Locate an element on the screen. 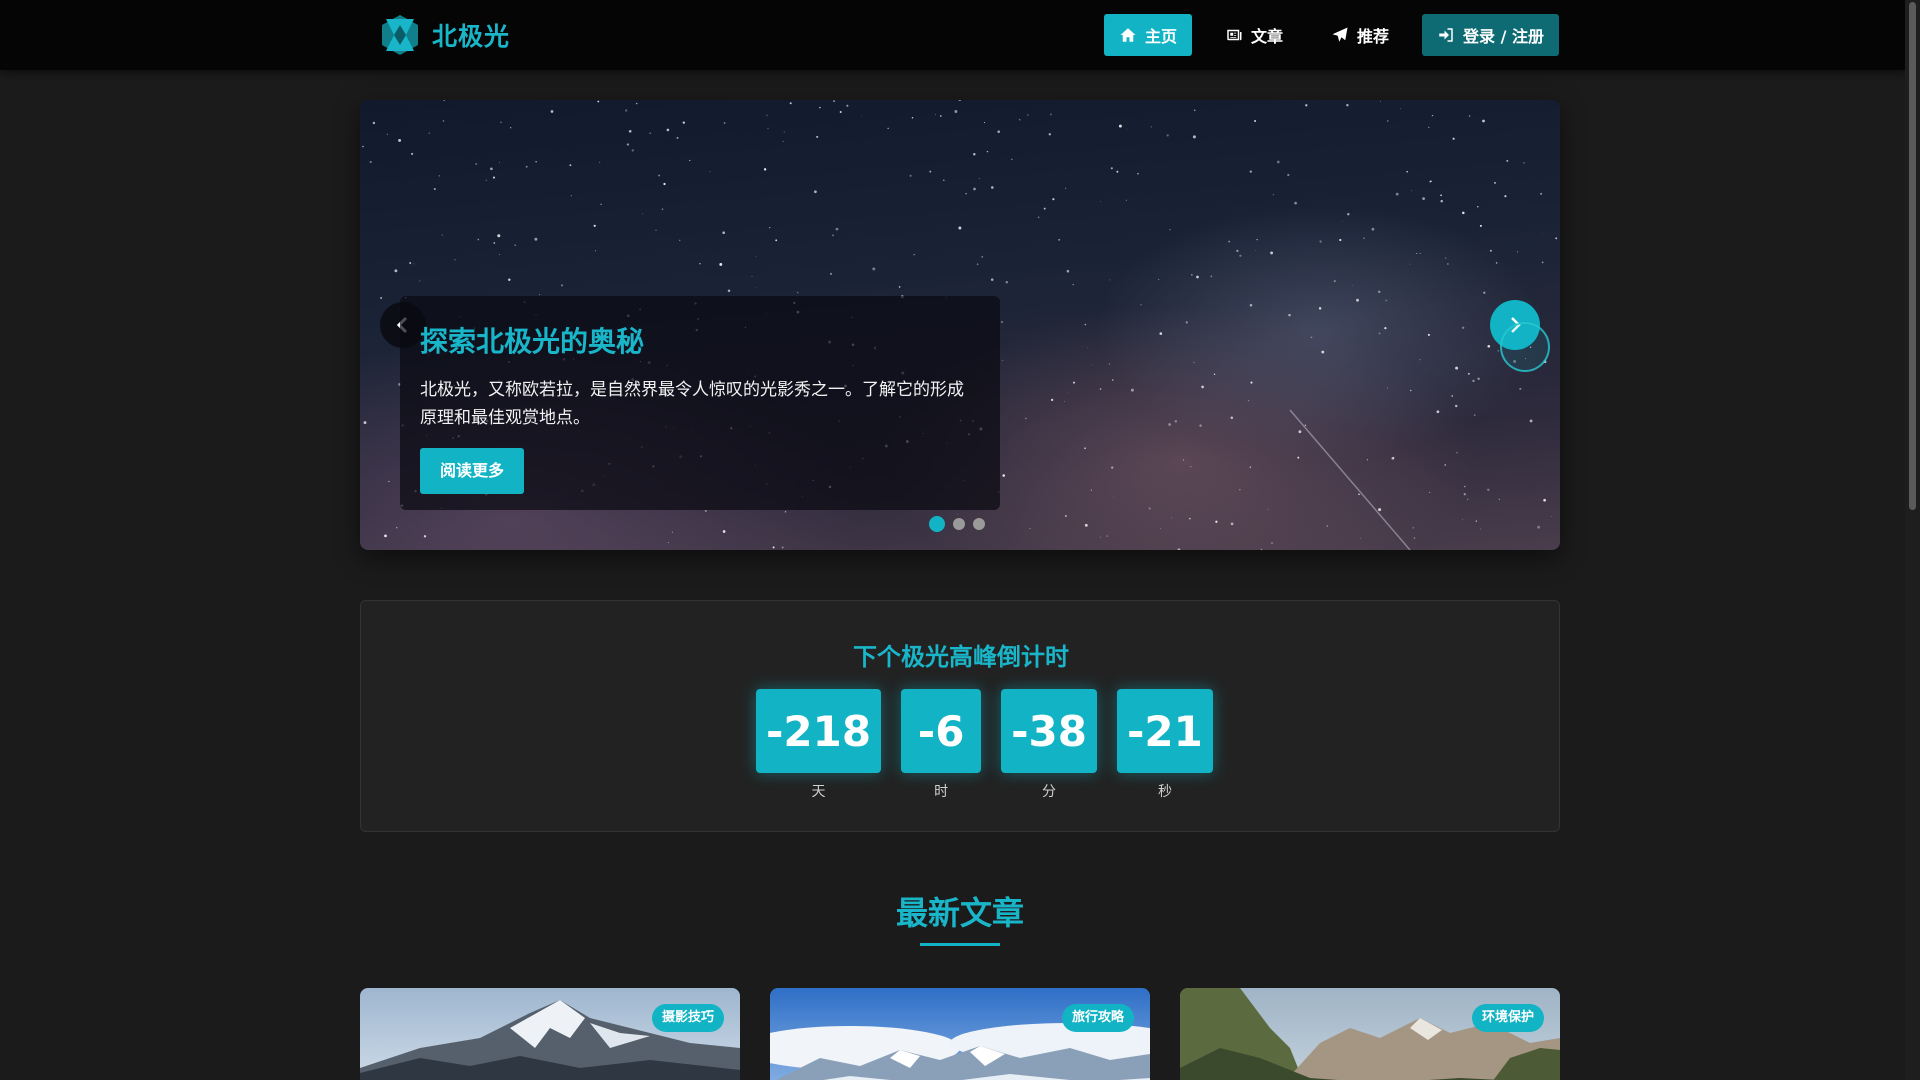 Image resolution: width=1920 pixels, height=1080 pixels. countdown-days-value: -218 is located at coordinates (819, 731).